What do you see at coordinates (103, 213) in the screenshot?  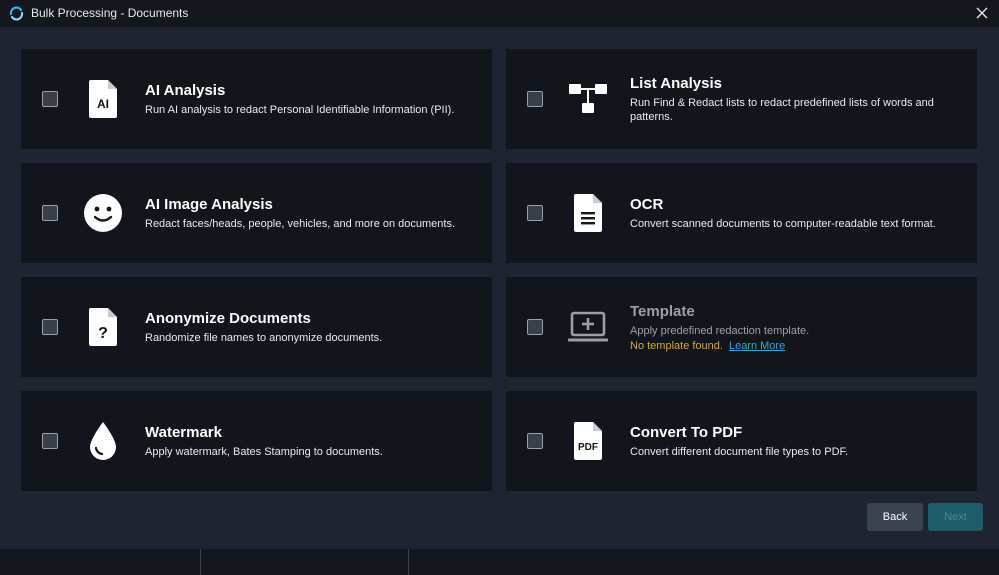 I see `smiley-face-icon` at bounding box center [103, 213].